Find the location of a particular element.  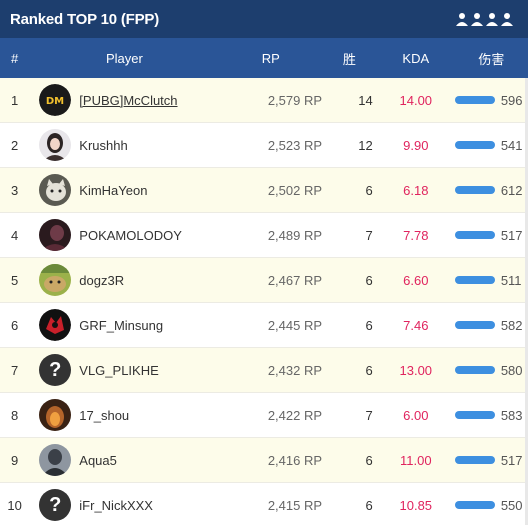

player-cell: ? VLG_PLIKHE is located at coordinates (126, 370).